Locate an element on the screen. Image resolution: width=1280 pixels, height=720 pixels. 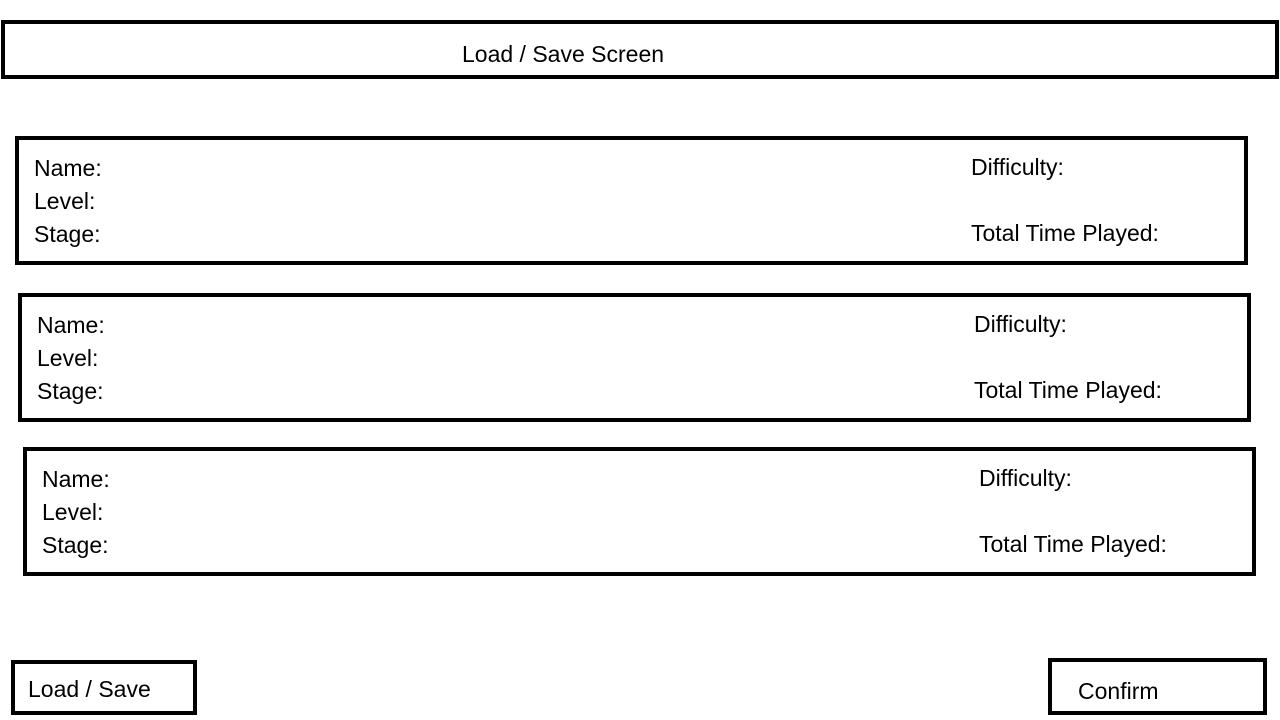
confirm-button-label: Confirm is located at coordinates (1118, 691).